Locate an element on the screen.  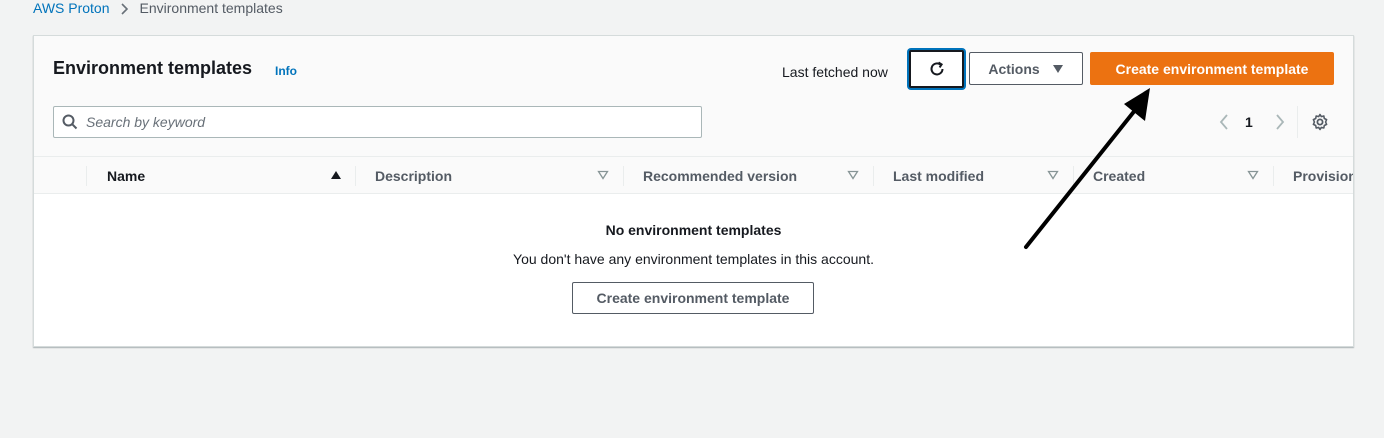
empty-state-title: No environment templates is located at coordinates (693, 230).